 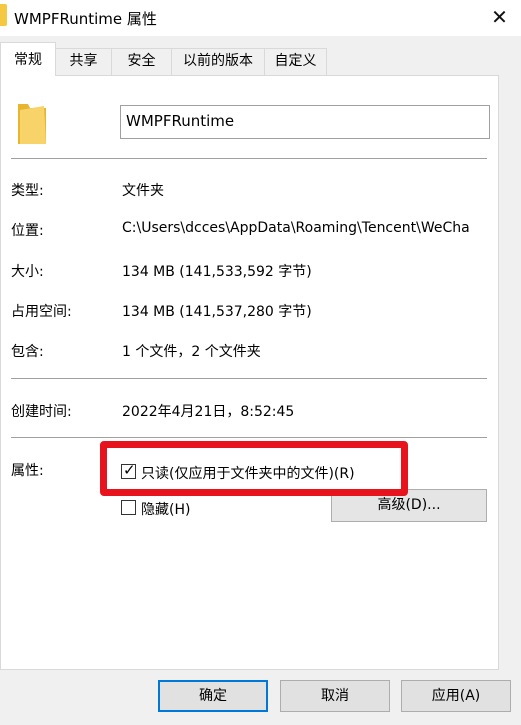 I want to click on disk-size-label: 占用空间:, so click(x=41, y=312).